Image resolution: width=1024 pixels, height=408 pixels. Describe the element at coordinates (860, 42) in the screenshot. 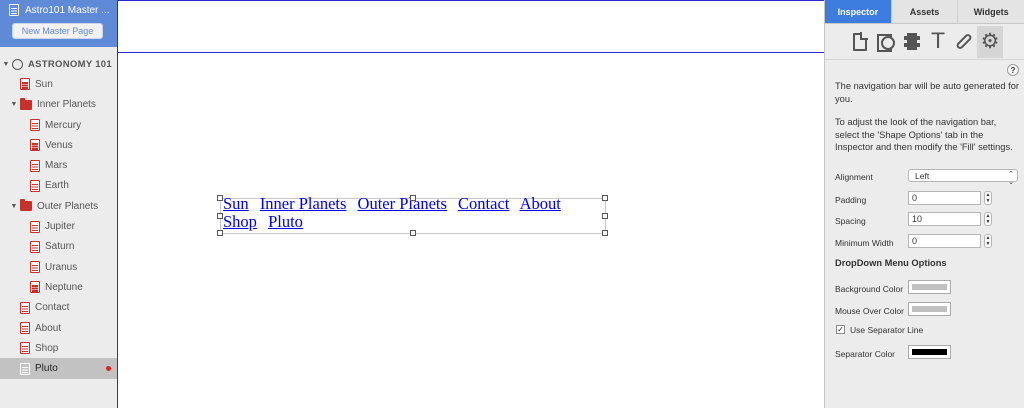

I see `page-inspector-button` at that location.